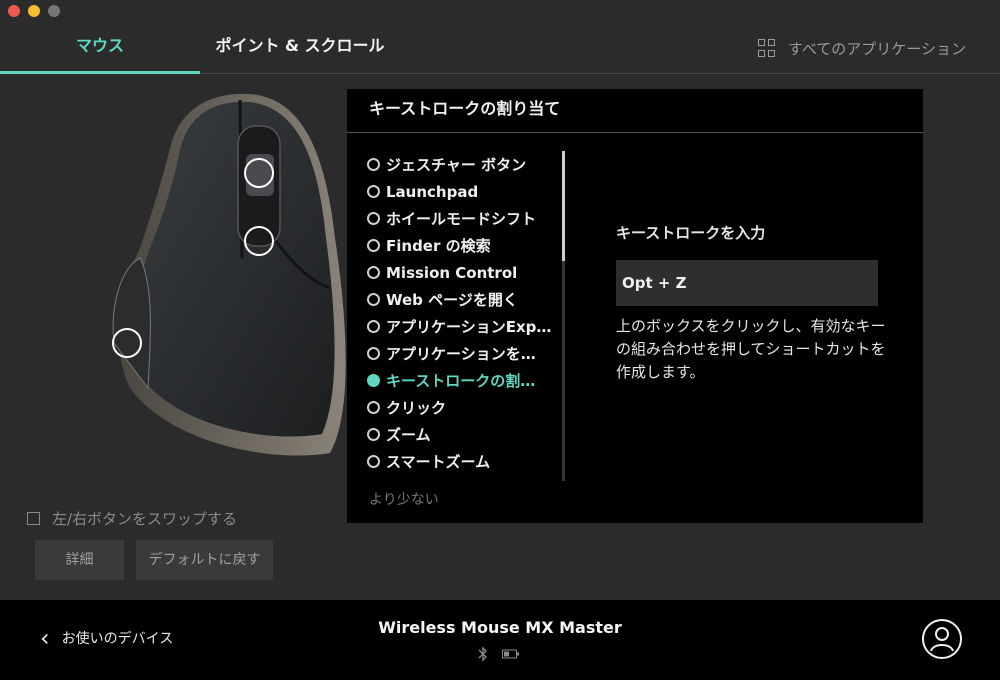 This screenshot has width=1000, height=680. I want to click on action-label: クリック, so click(416, 408).